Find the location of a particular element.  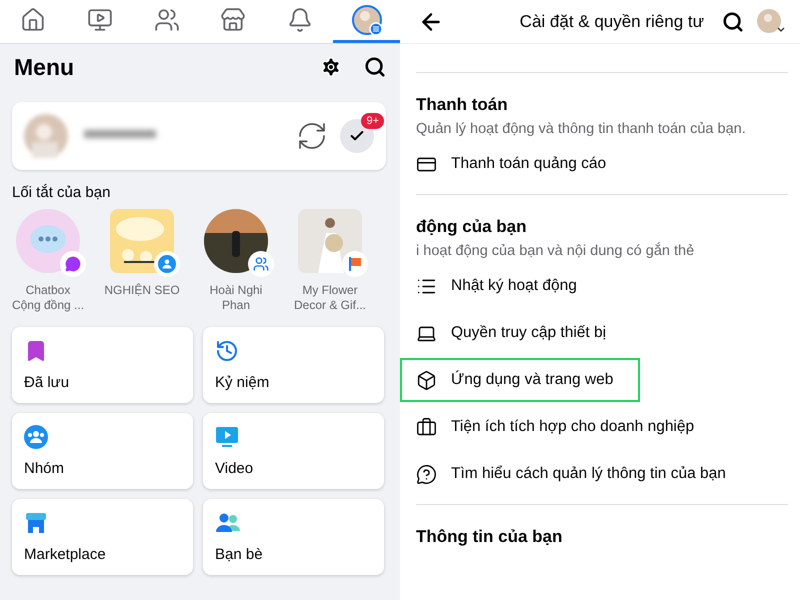

settings-item: Nhật ký hoạt động is located at coordinates (520, 286).